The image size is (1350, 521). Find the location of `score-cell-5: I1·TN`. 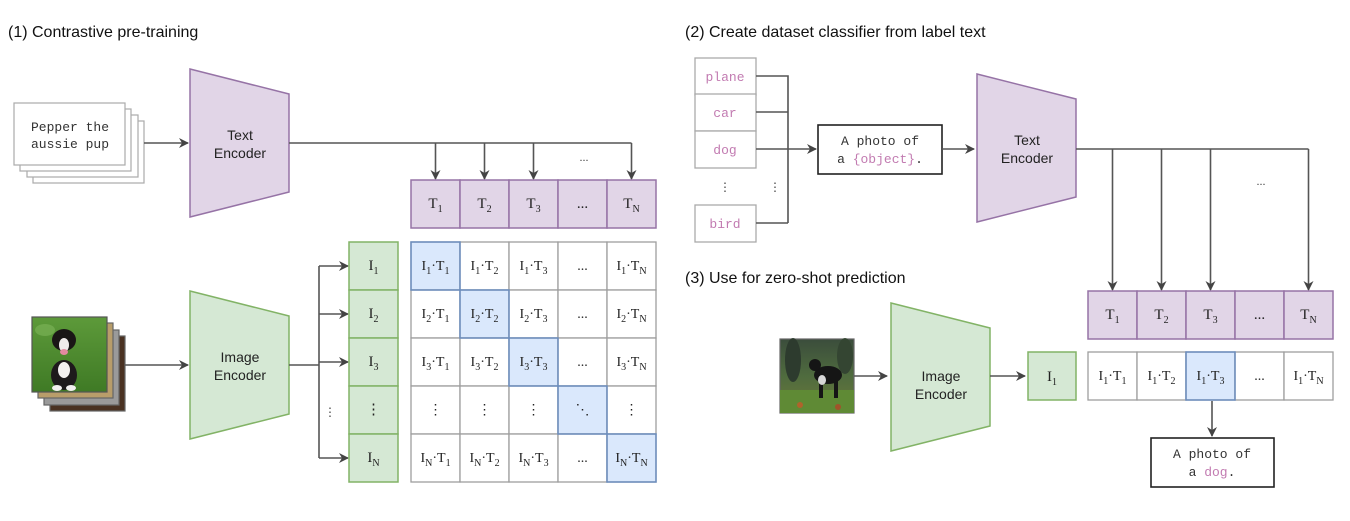

score-cell-5: I1·TN is located at coordinates (1308, 376).